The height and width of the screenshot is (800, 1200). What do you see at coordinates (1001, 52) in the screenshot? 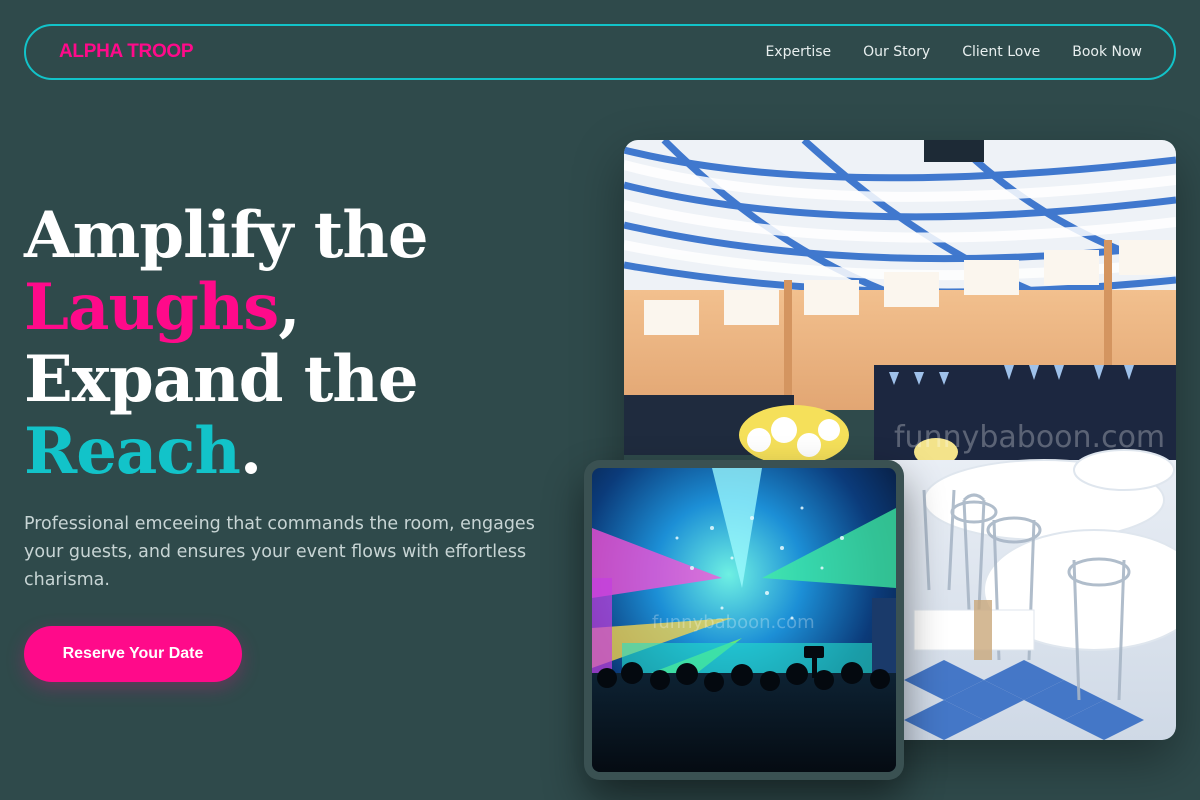
I see `nav-link-client-love: Client Love` at bounding box center [1001, 52].